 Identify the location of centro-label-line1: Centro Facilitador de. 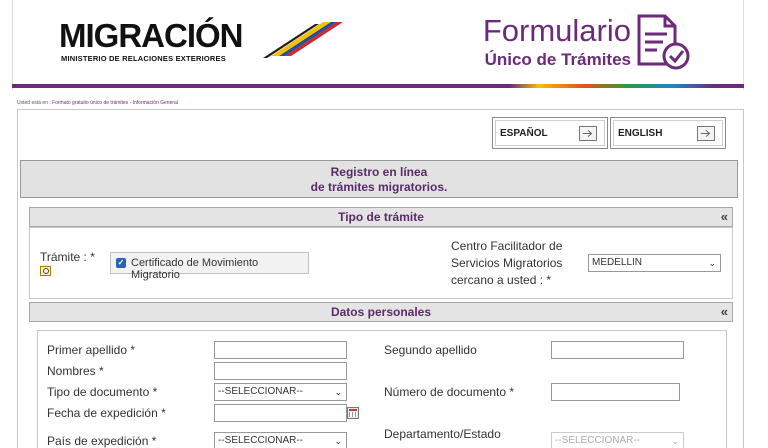
(507, 246).